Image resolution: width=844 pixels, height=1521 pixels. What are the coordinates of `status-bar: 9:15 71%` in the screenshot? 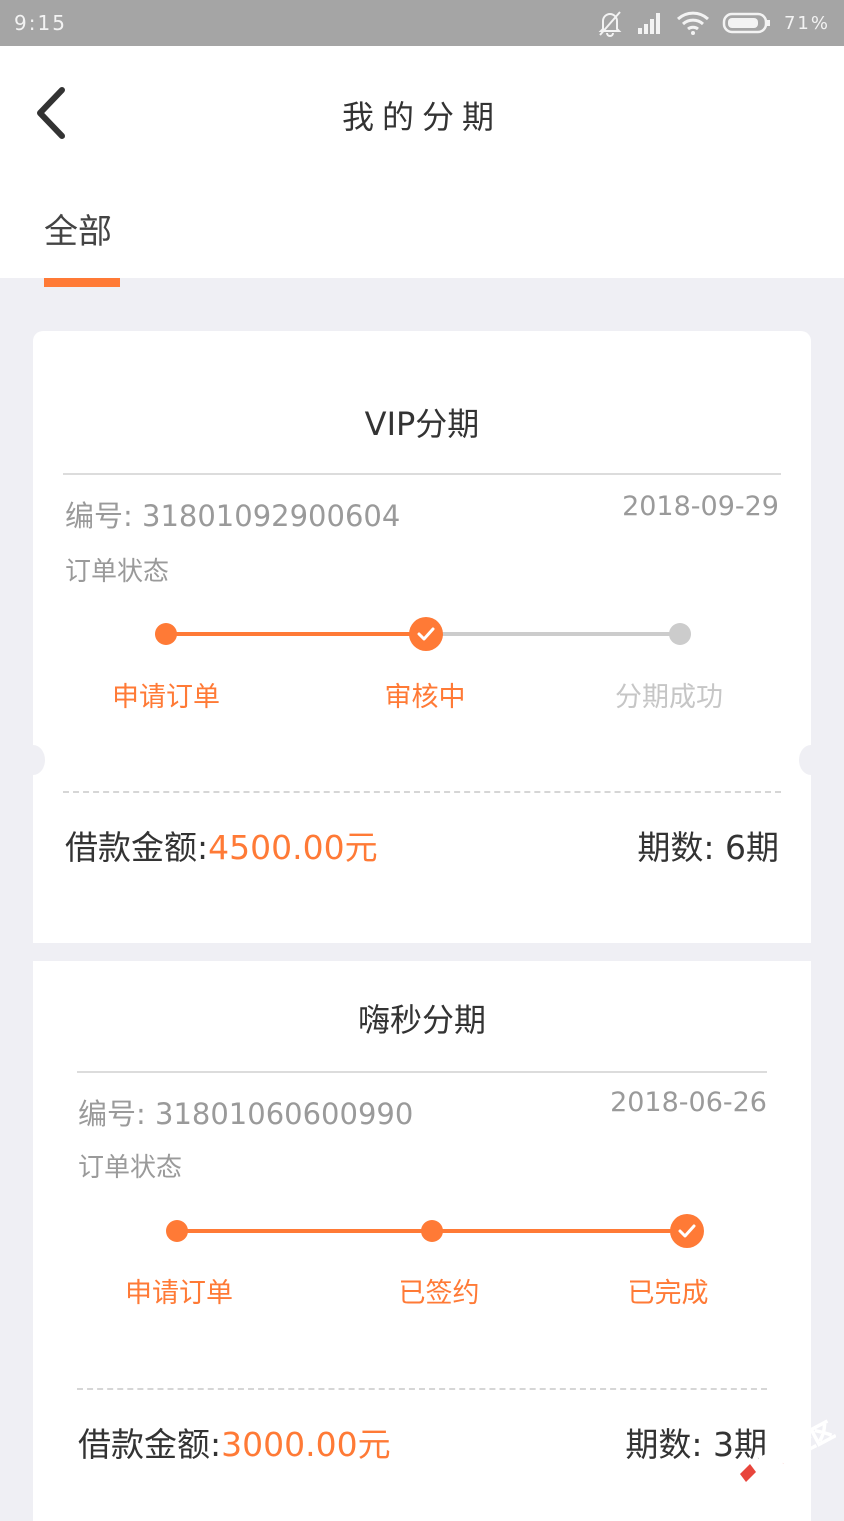 It's located at (422, 23).